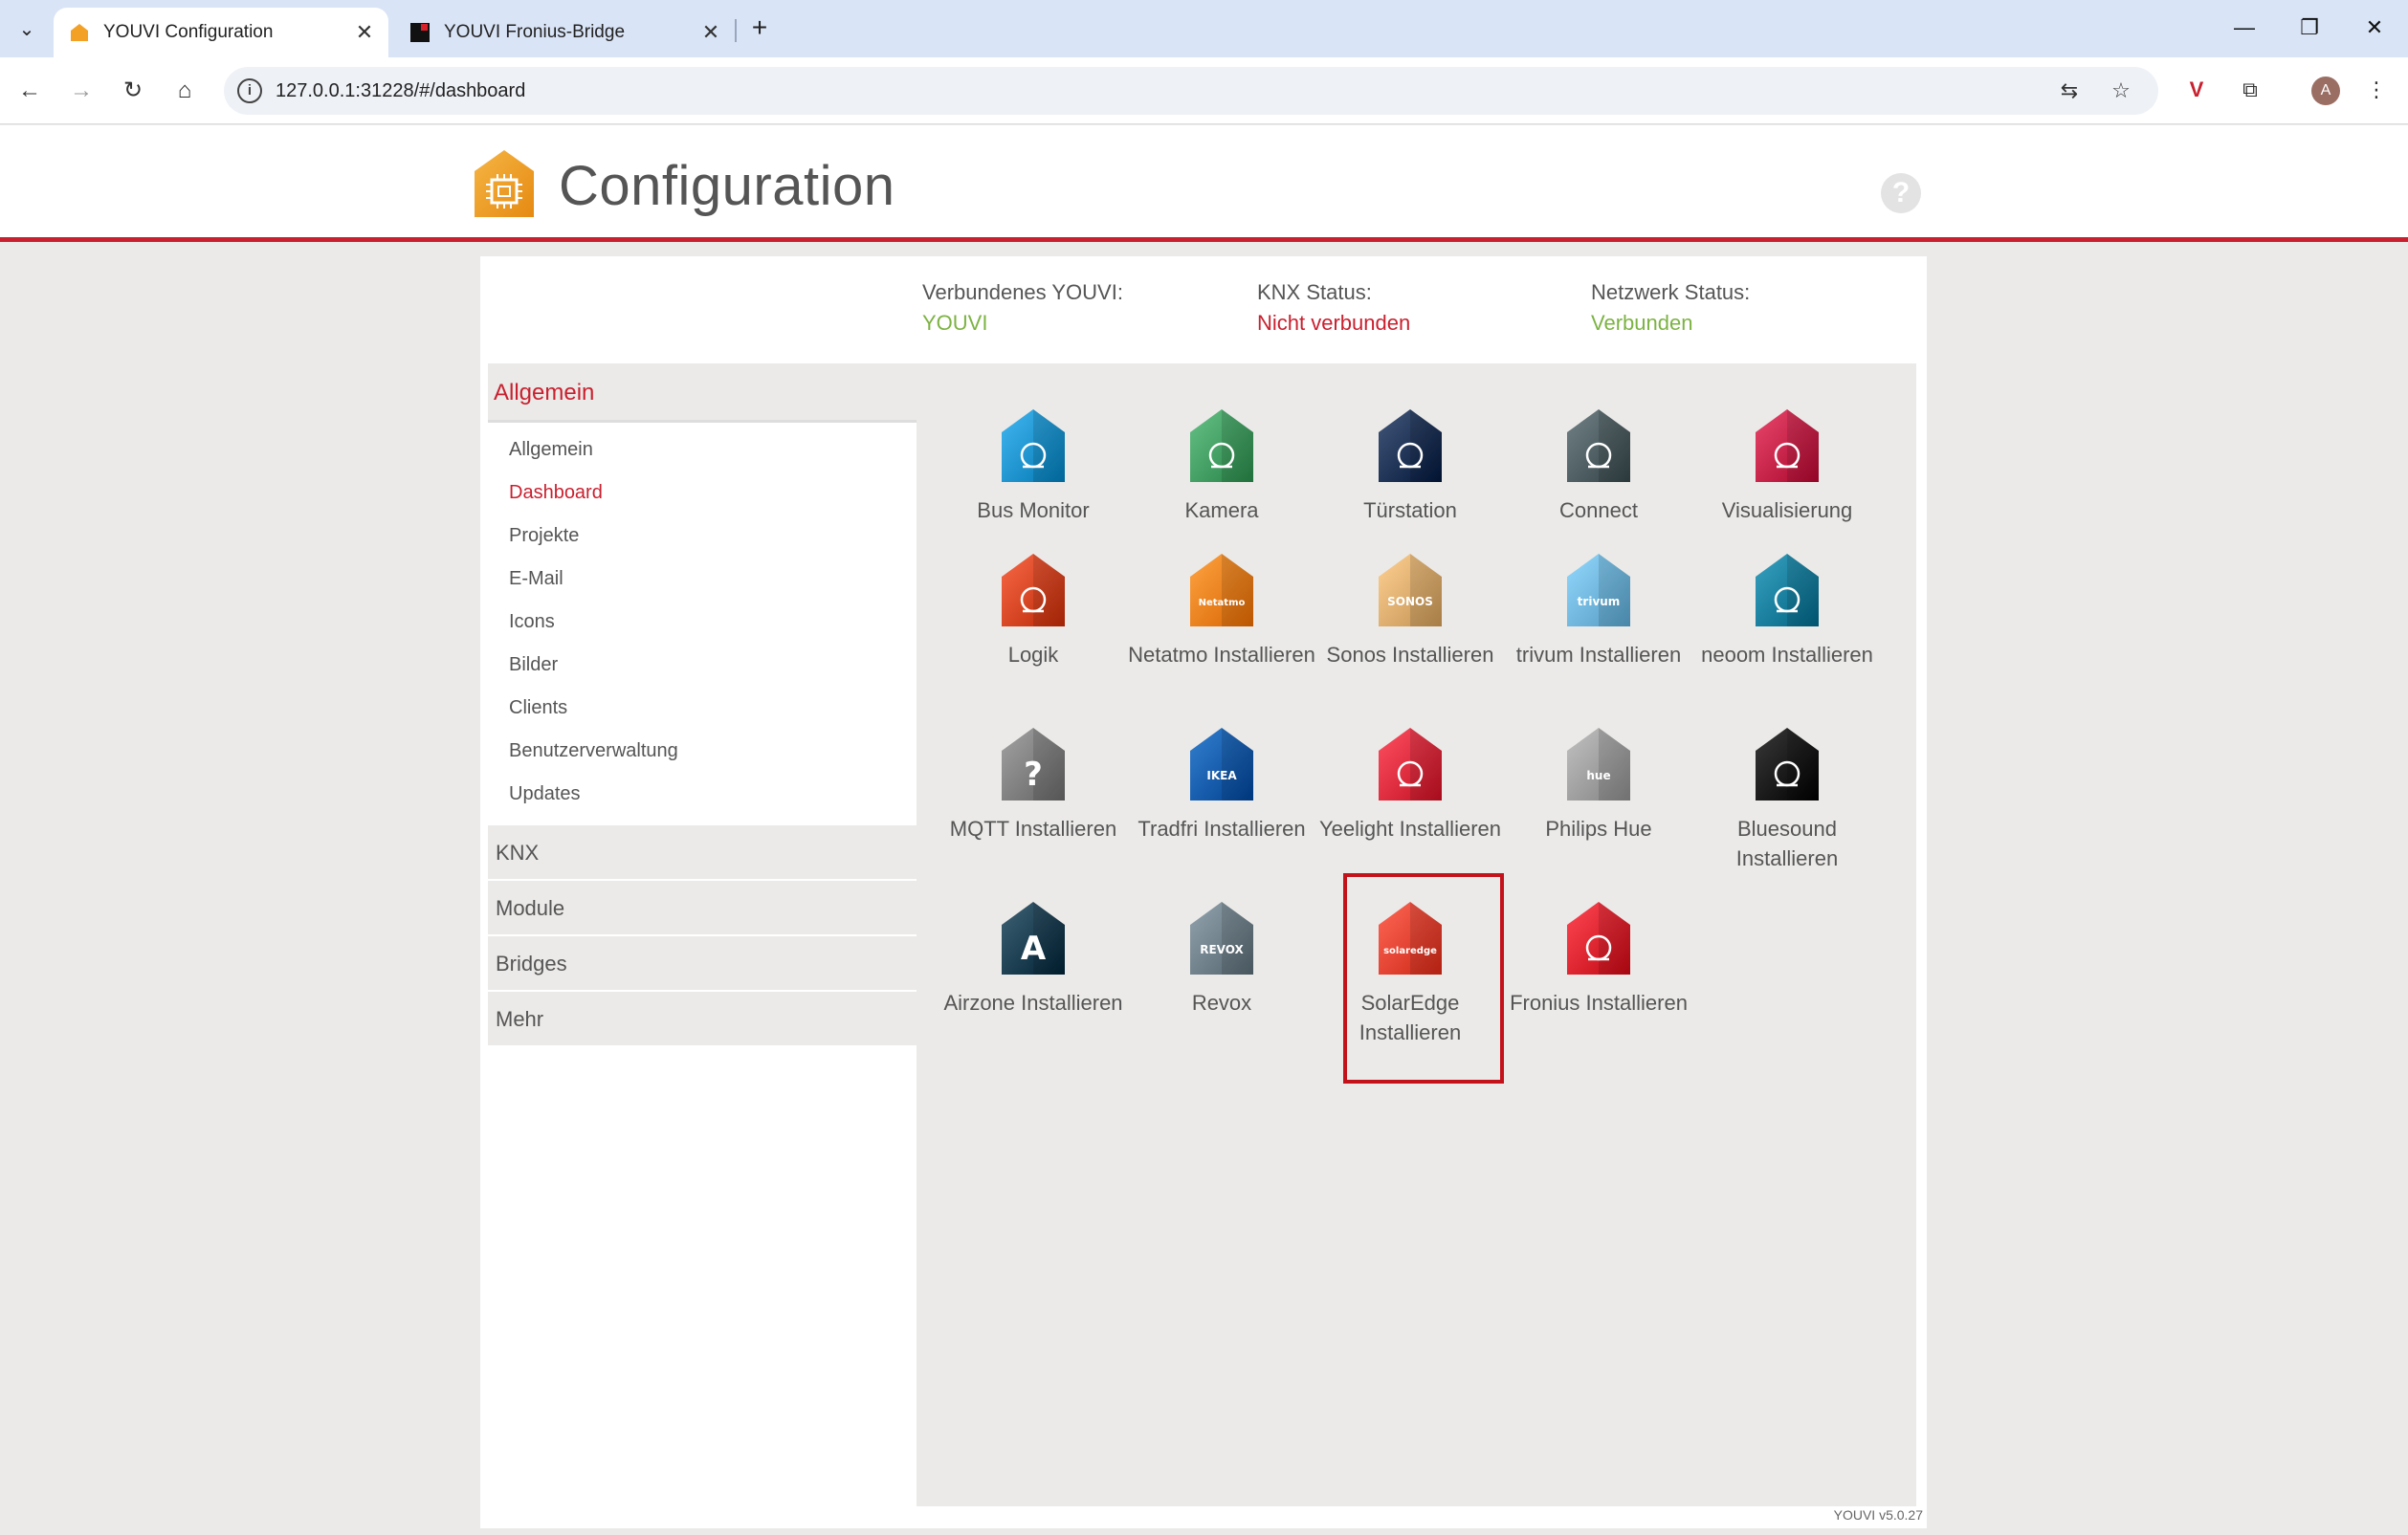  What do you see at coordinates (1410, 764) in the screenshot?
I see `yeelight-icon` at bounding box center [1410, 764].